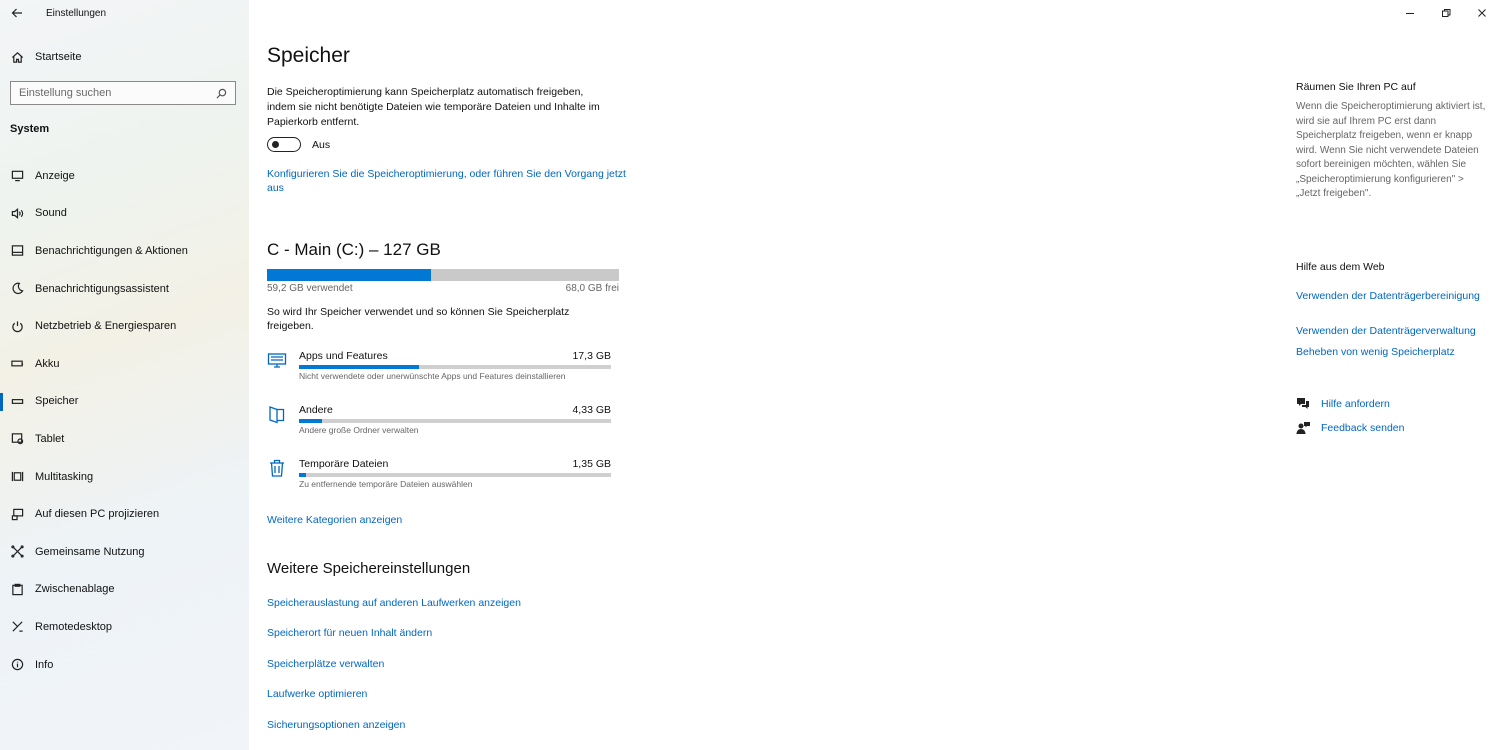 This screenshot has width=1500, height=750. I want to click on storage-sense-toggle-row: Aus, so click(298, 144).